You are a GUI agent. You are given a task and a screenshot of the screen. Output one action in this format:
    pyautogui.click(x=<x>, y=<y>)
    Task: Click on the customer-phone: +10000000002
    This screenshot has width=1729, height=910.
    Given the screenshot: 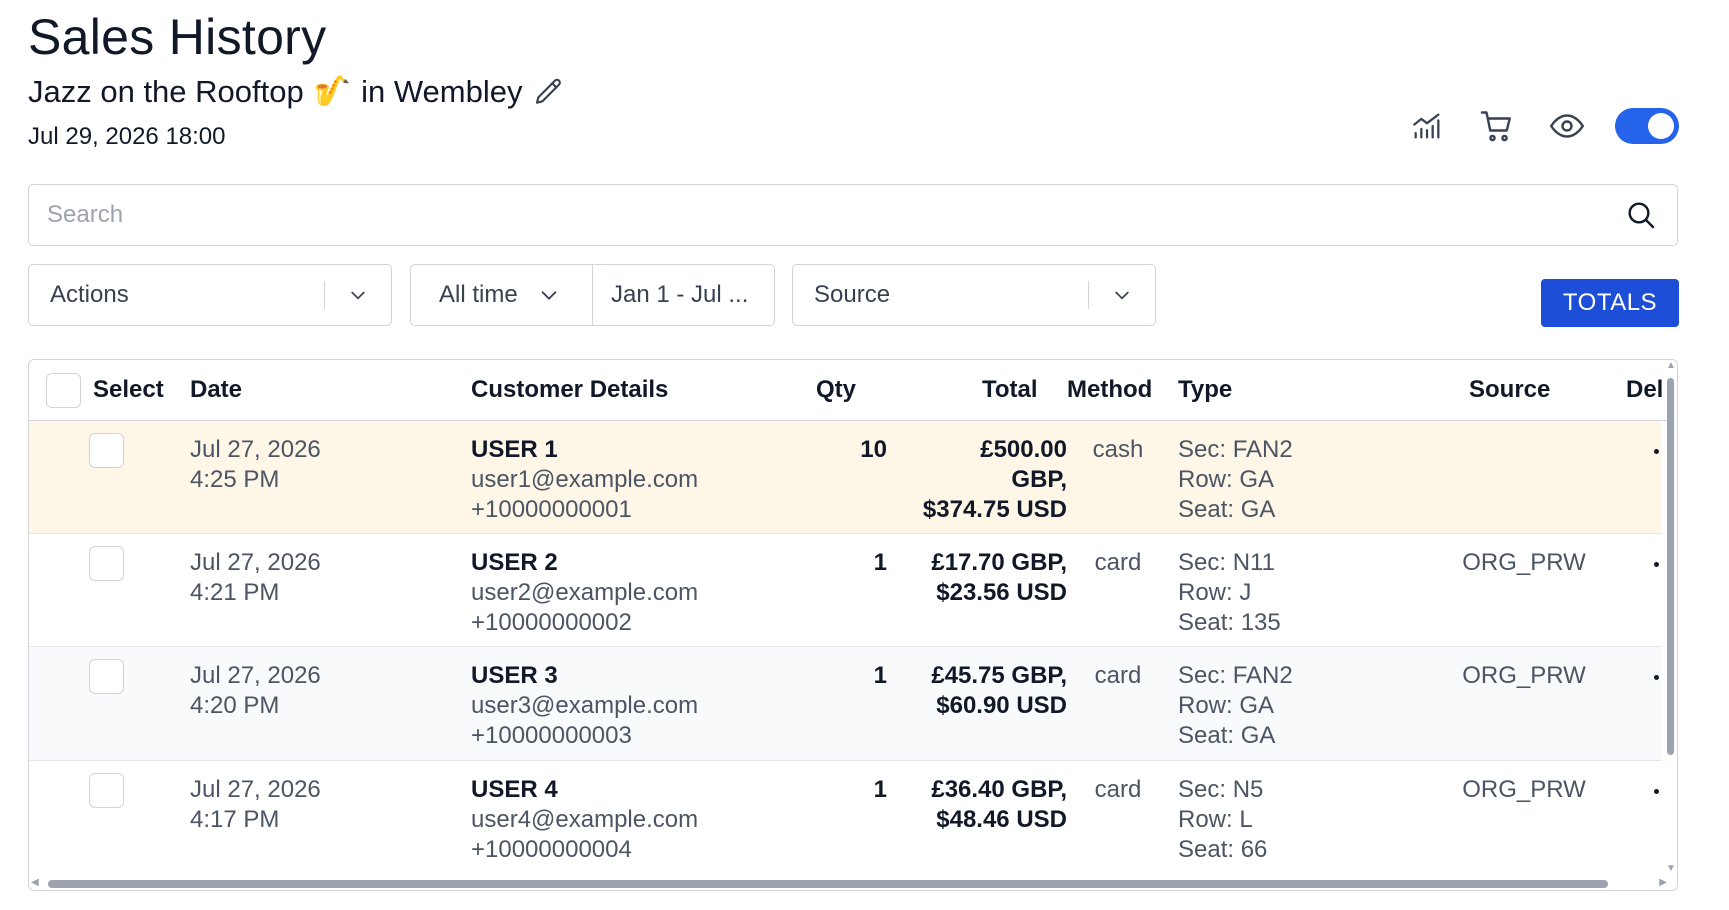 What is the action you would take?
    pyautogui.click(x=551, y=622)
    